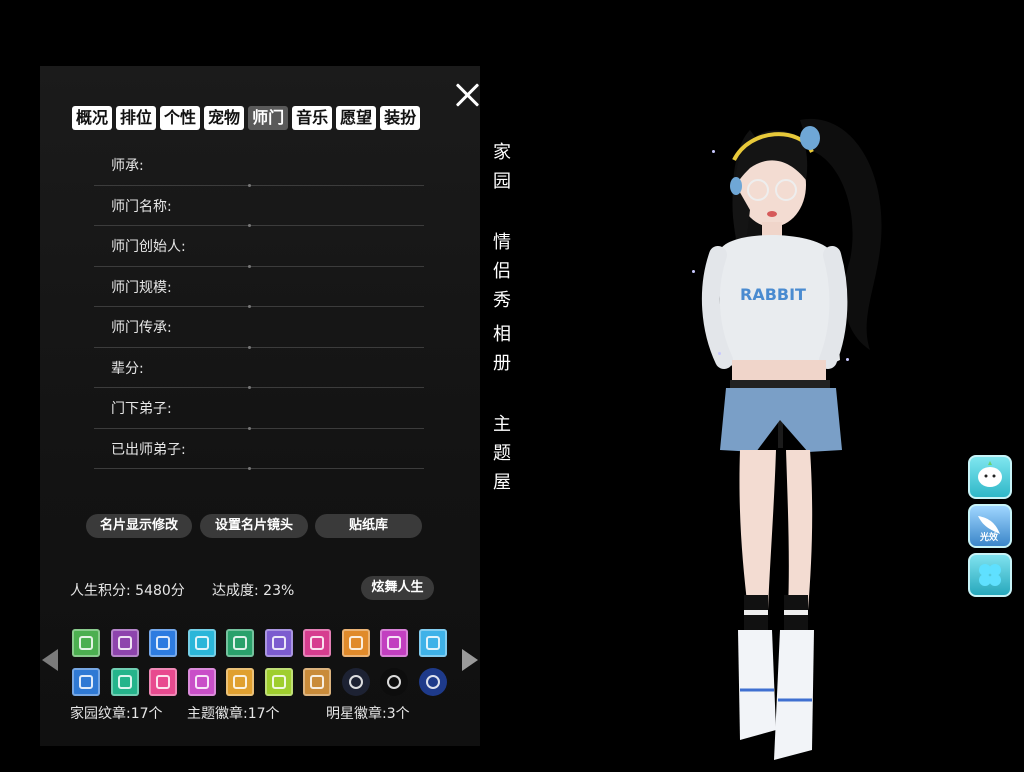 Image resolution: width=1024 pixels, height=772 pixels. What do you see at coordinates (127, 166) in the screenshot?
I see `field-label: 师承:` at bounding box center [127, 166].